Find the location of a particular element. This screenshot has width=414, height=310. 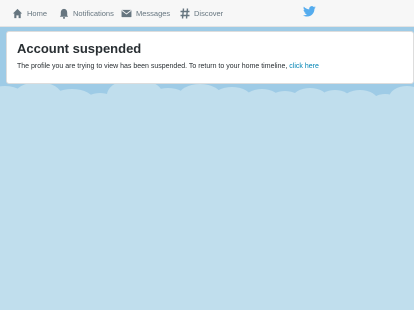

bell-icon is located at coordinates (64, 13).